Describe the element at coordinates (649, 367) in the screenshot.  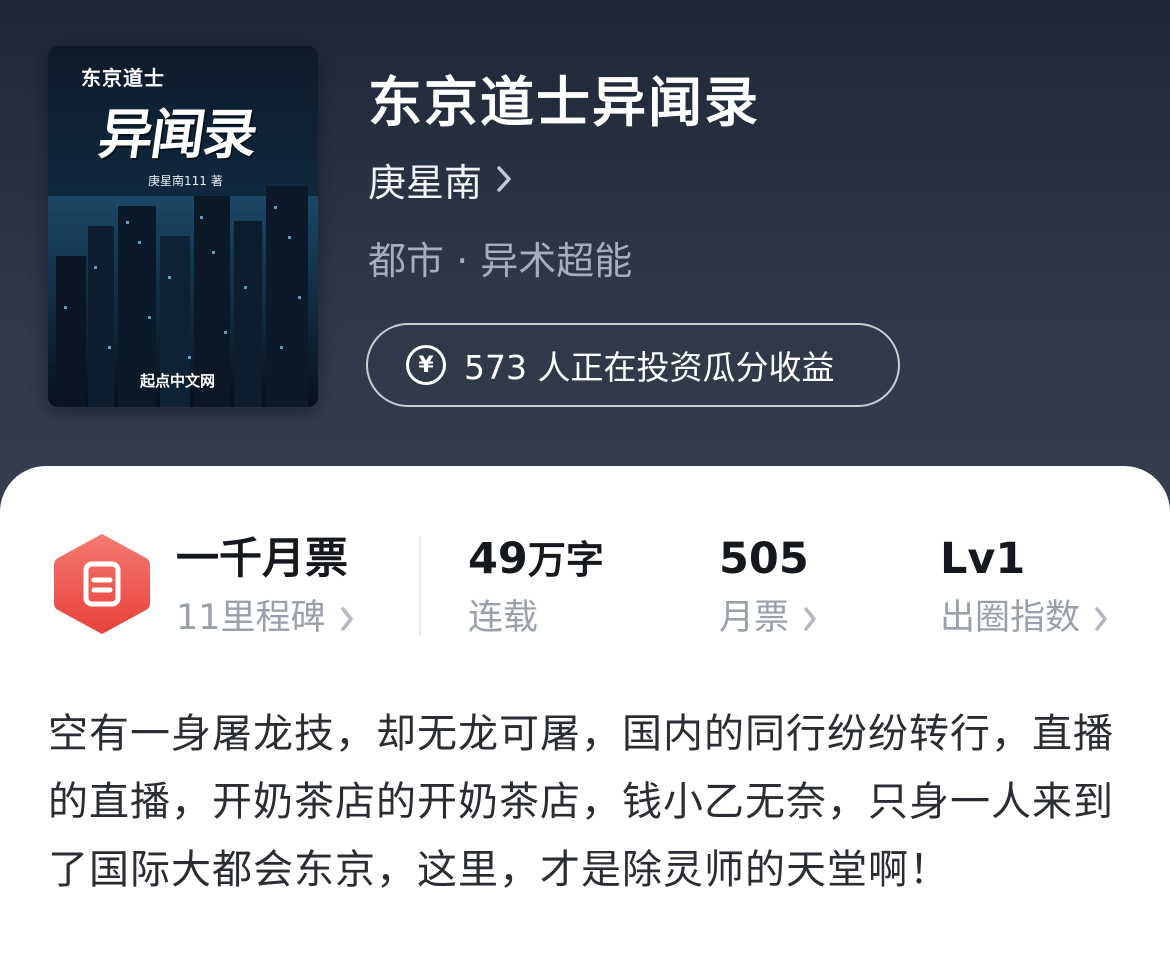
I see `invest-label: 573 人正在投资瓜分收益` at that location.